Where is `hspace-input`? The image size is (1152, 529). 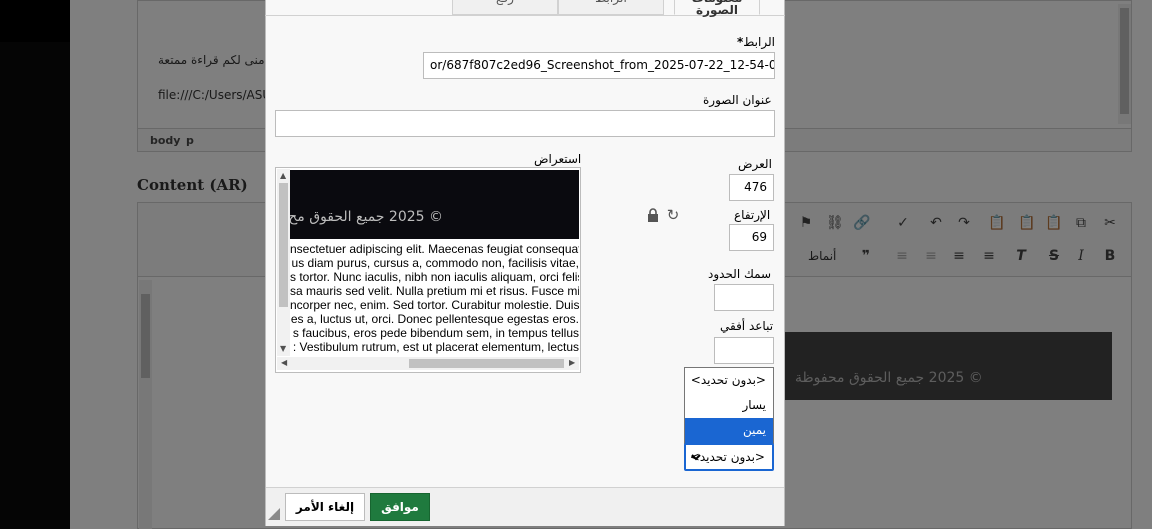 hspace-input is located at coordinates (744, 350).